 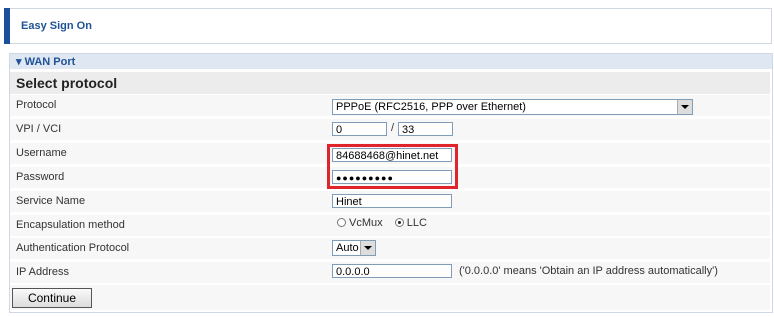 What do you see at coordinates (392, 166) in the screenshot?
I see `credentials-highlight-box` at bounding box center [392, 166].